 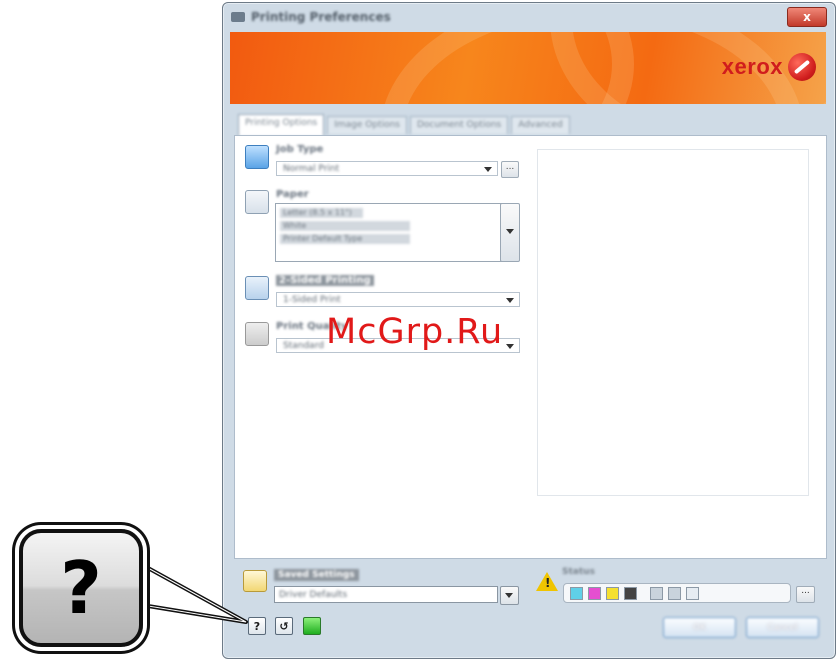 I want to click on help-button: ?, so click(x=257, y=626).